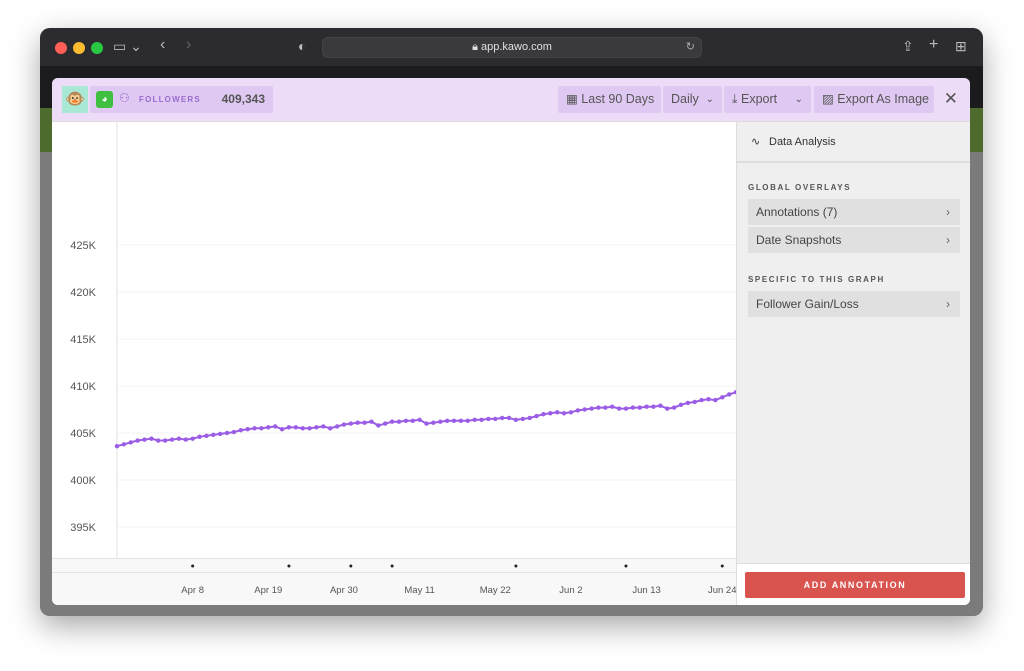  I want to click on back-icon: ‹, so click(162, 45).